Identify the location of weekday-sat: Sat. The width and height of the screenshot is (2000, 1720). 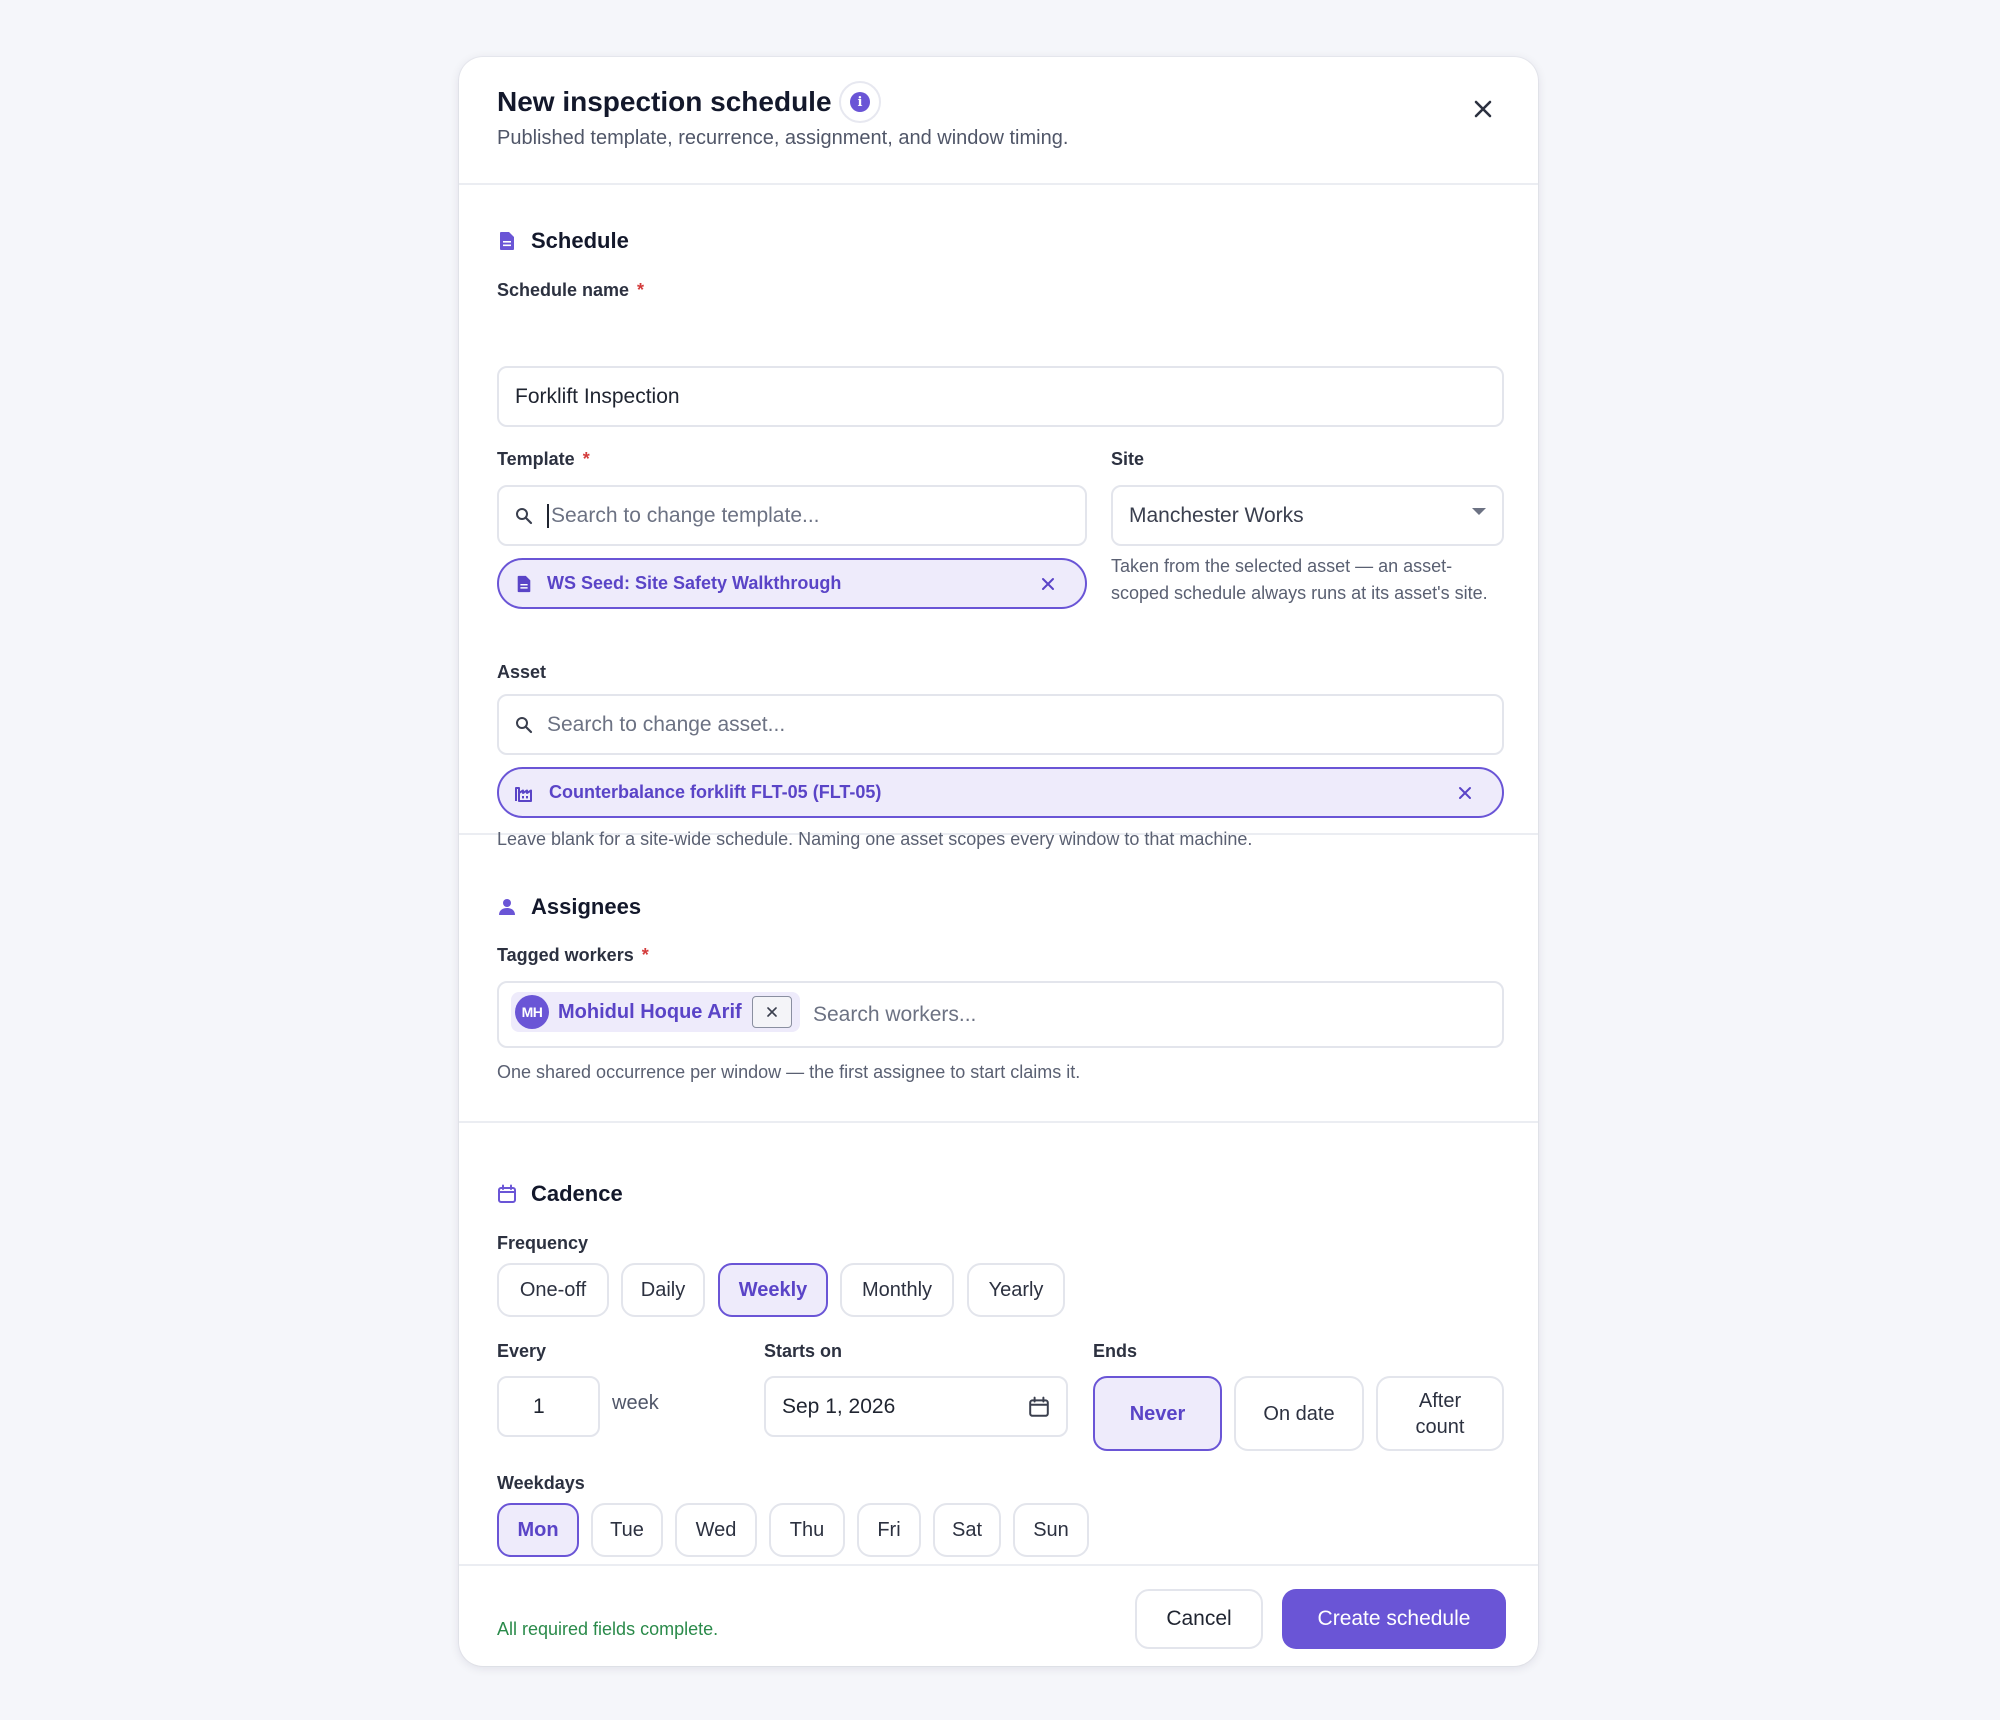
(967, 1530).